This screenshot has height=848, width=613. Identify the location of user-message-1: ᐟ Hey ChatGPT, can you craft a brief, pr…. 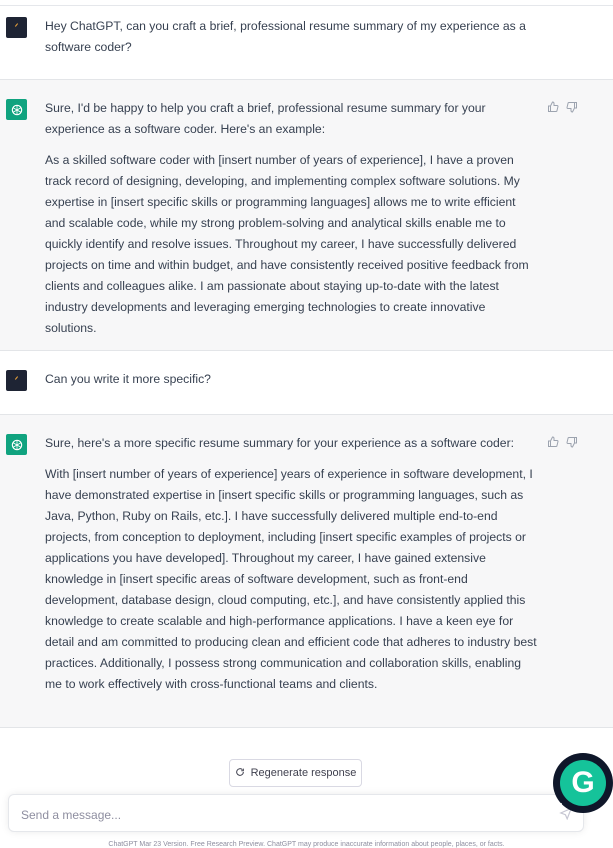
(306, 43).